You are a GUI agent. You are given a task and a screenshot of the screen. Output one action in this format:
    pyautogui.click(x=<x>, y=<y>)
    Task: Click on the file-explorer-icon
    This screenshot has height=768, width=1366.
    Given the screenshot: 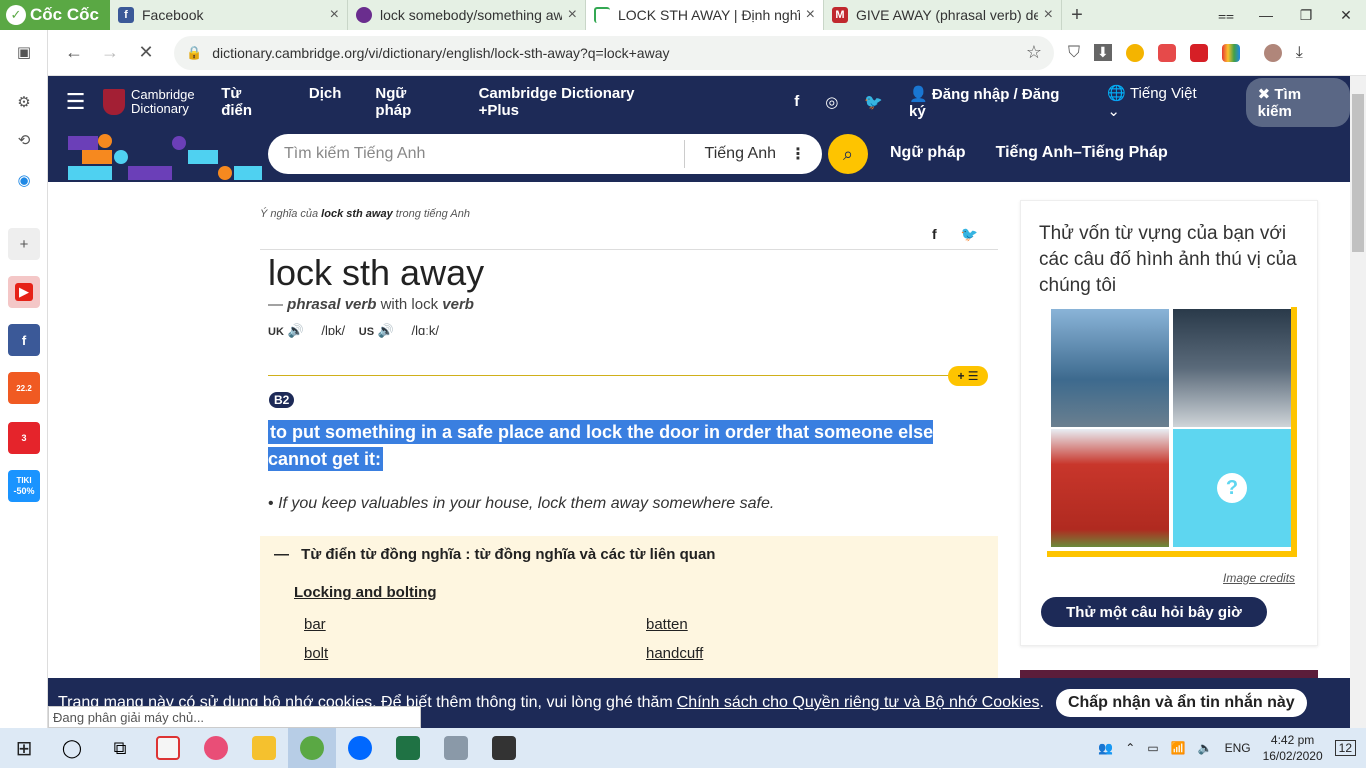 What is the action you would take?
    pyautogui.click(x=264, y=748)
    